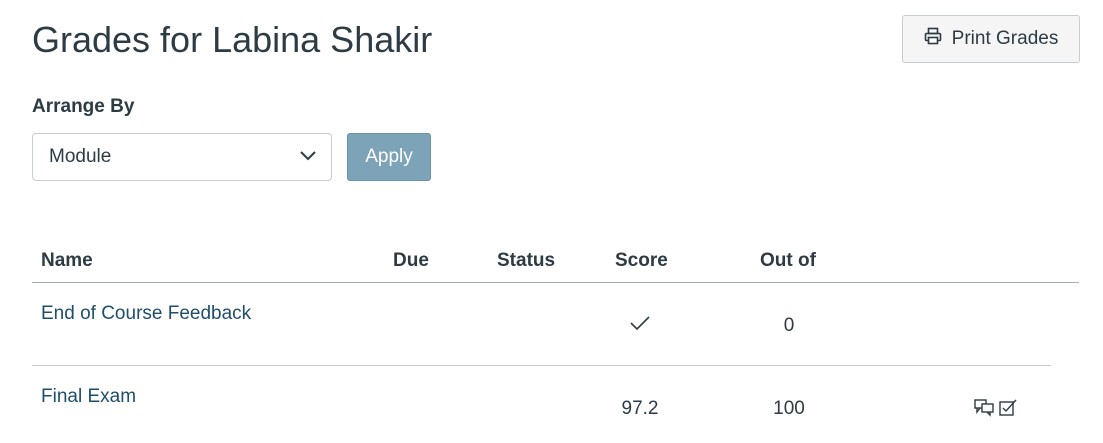 The image size is (1103, 443). What do you see at coordinates (83, 106) in the screenshot?
I see `arrange-by-label: Arrange By` at bounding box center [83, 106].